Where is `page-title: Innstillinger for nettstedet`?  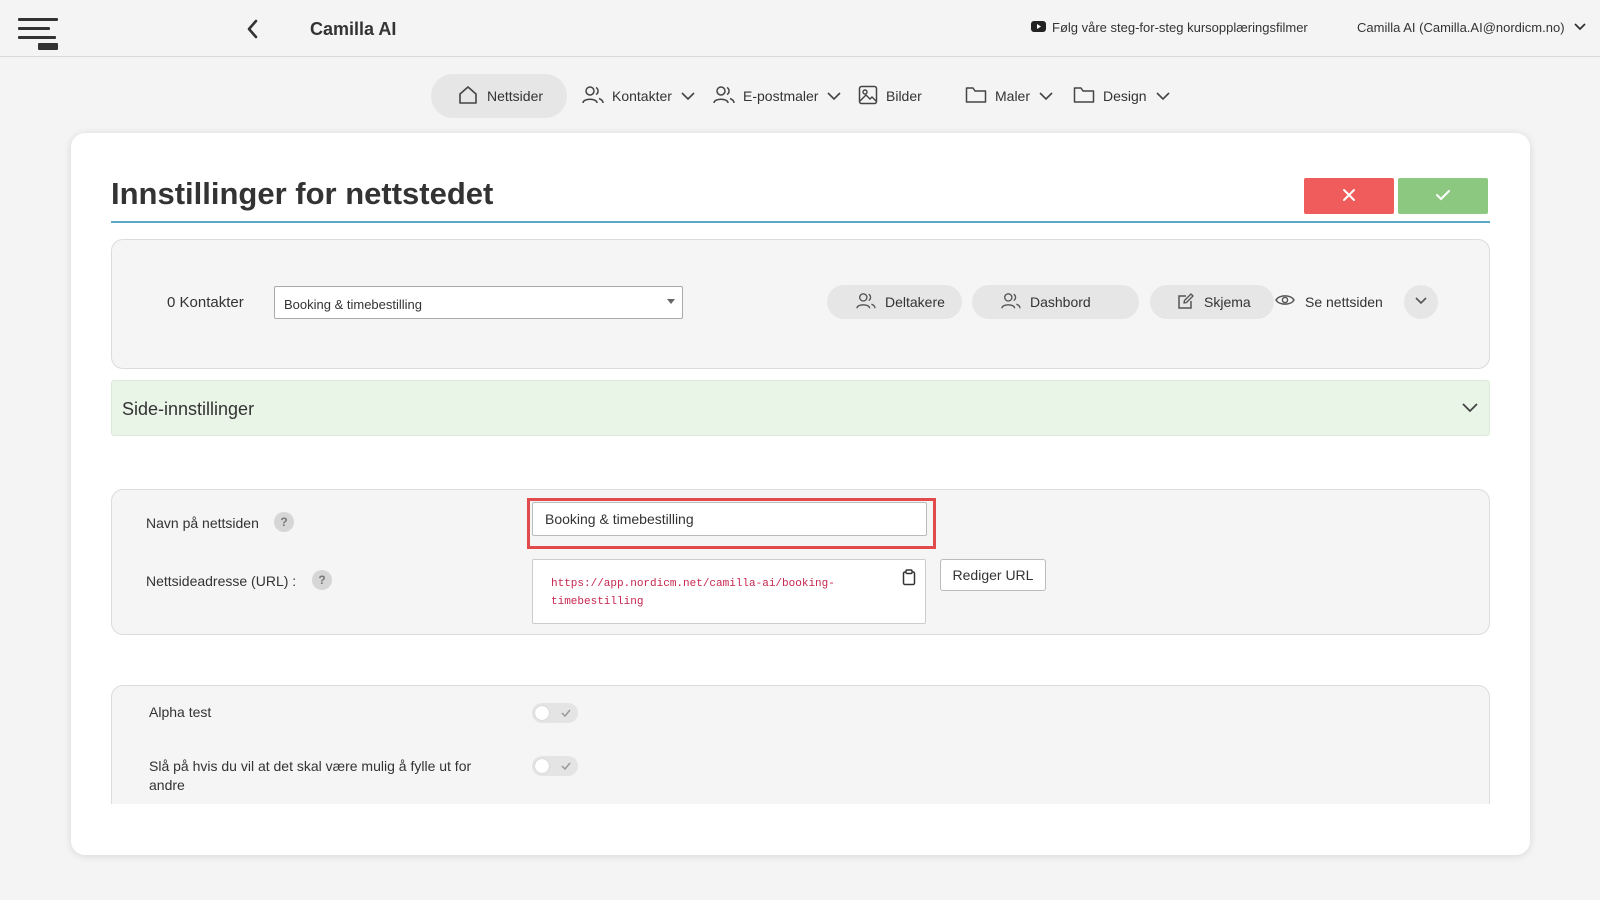
page-title: Innstillinger for nettstedet is located at coordinates (302, 193).